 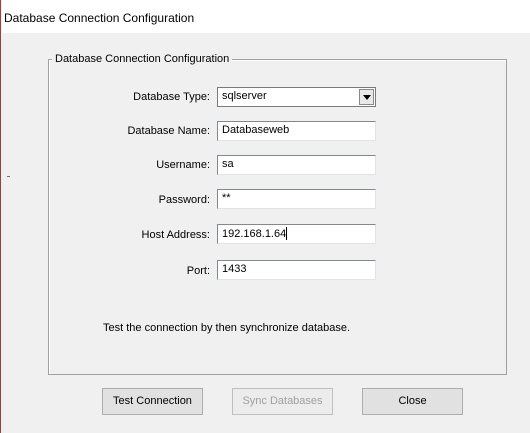 What do you see at coordinates (183, 165) in the screenshot?
I see `username-label: Username:` at bounding box center [183, 165].